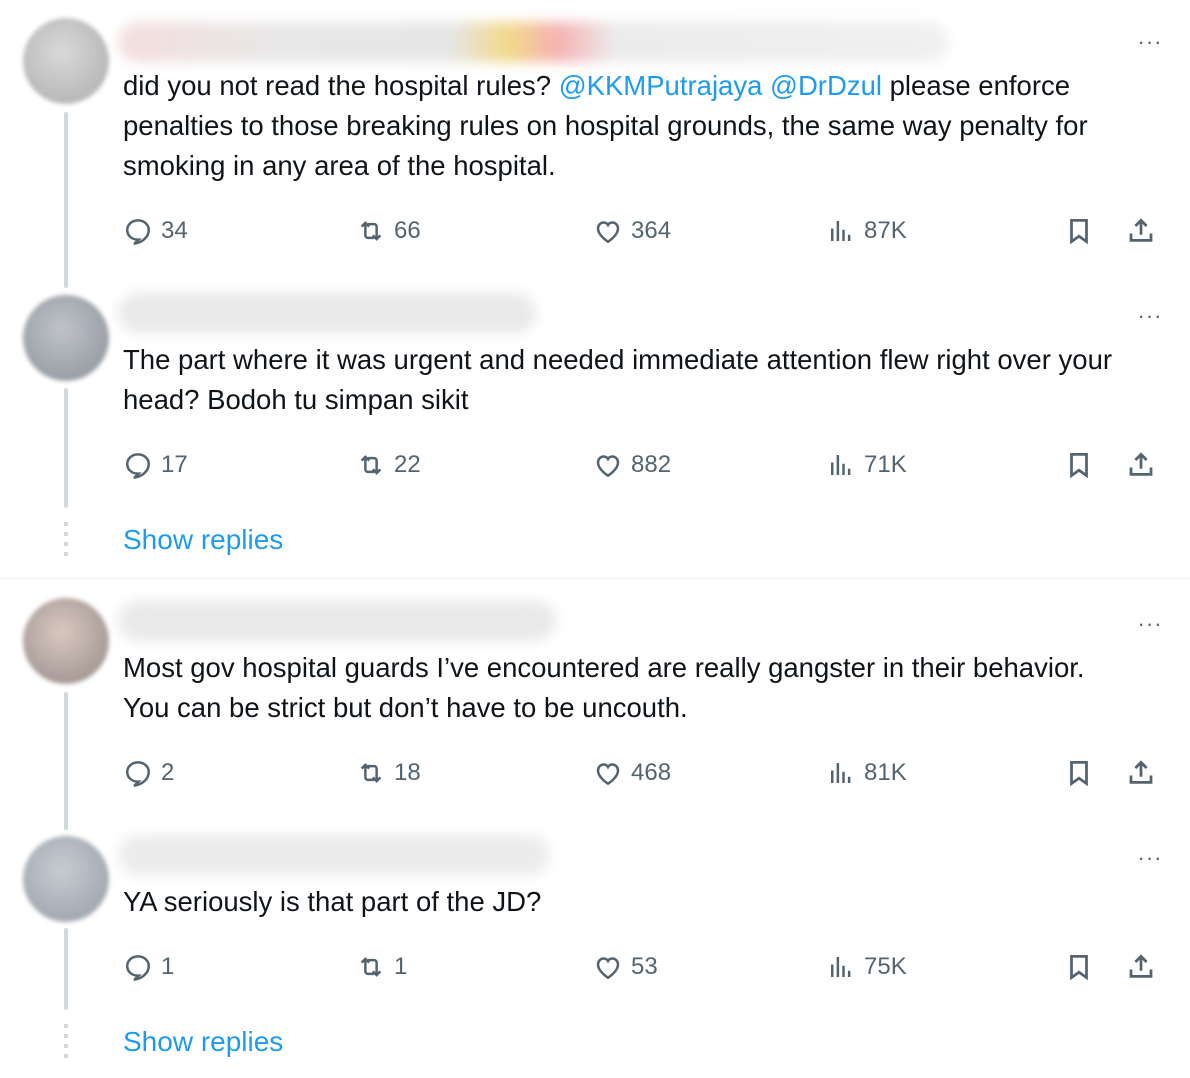 This screenshot has height=1078, width=1190. I want to click on mention-link: @DrDzul, so click(826, 85).